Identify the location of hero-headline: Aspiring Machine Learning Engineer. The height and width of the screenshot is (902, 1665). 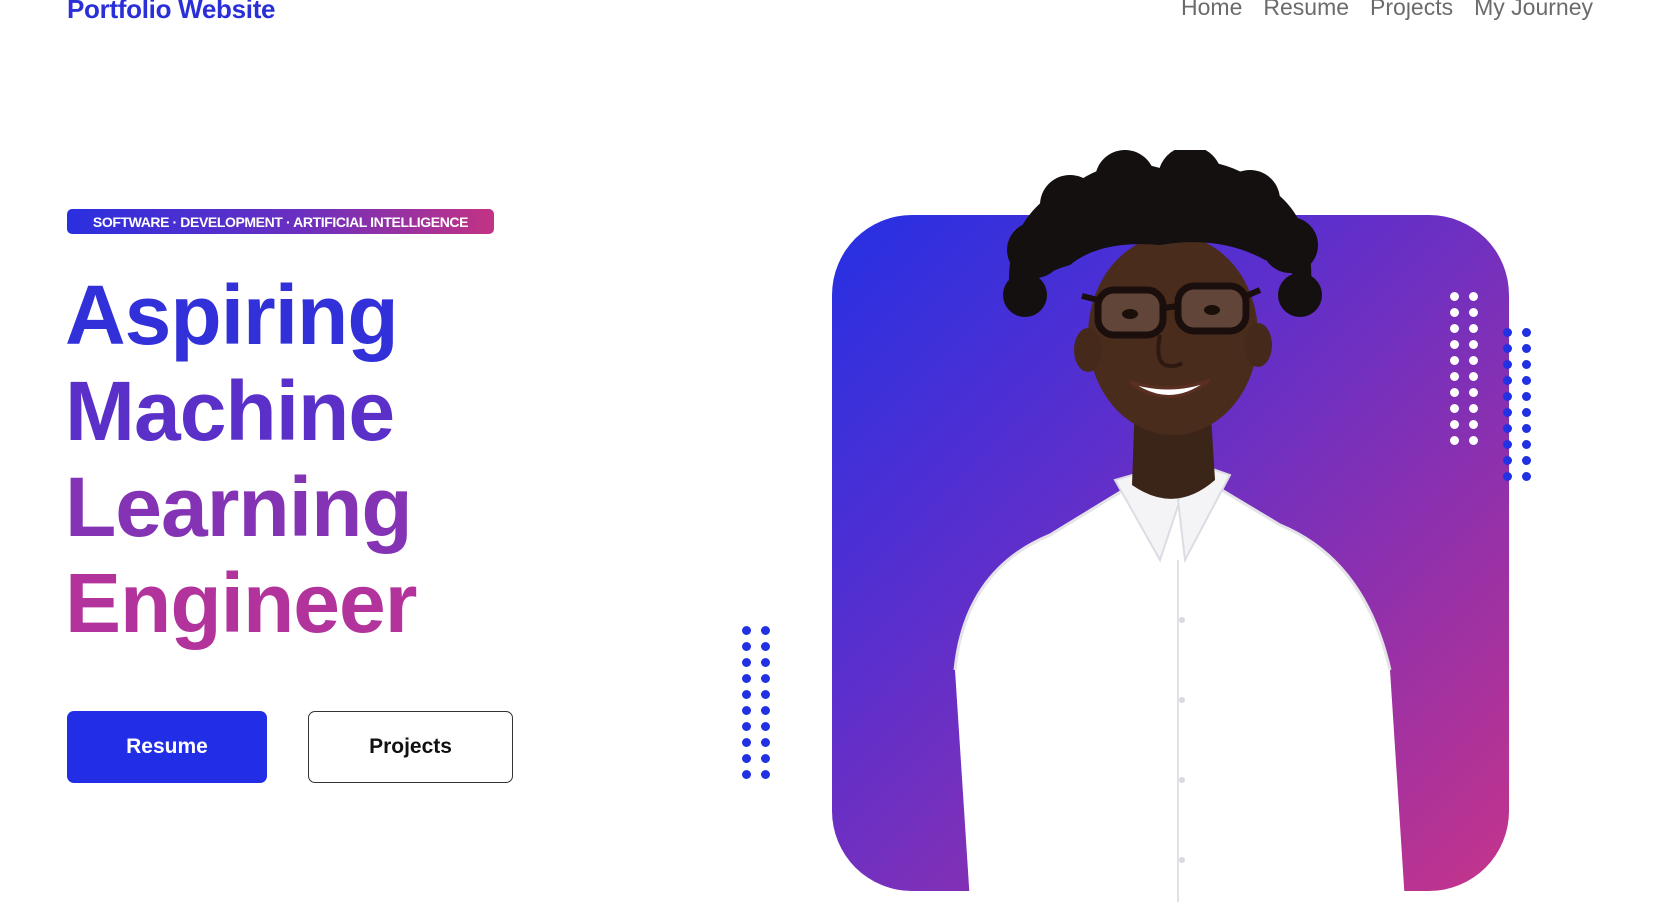
(241, 459).